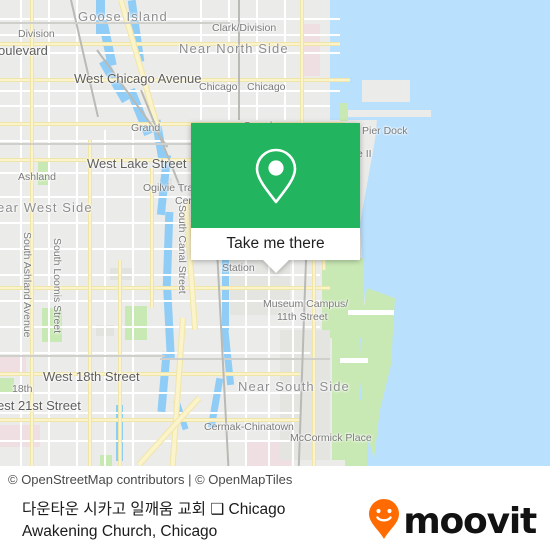 The image size is (550, 550). I want to click on take-me-there-button: Take me there, so click(275, 244).